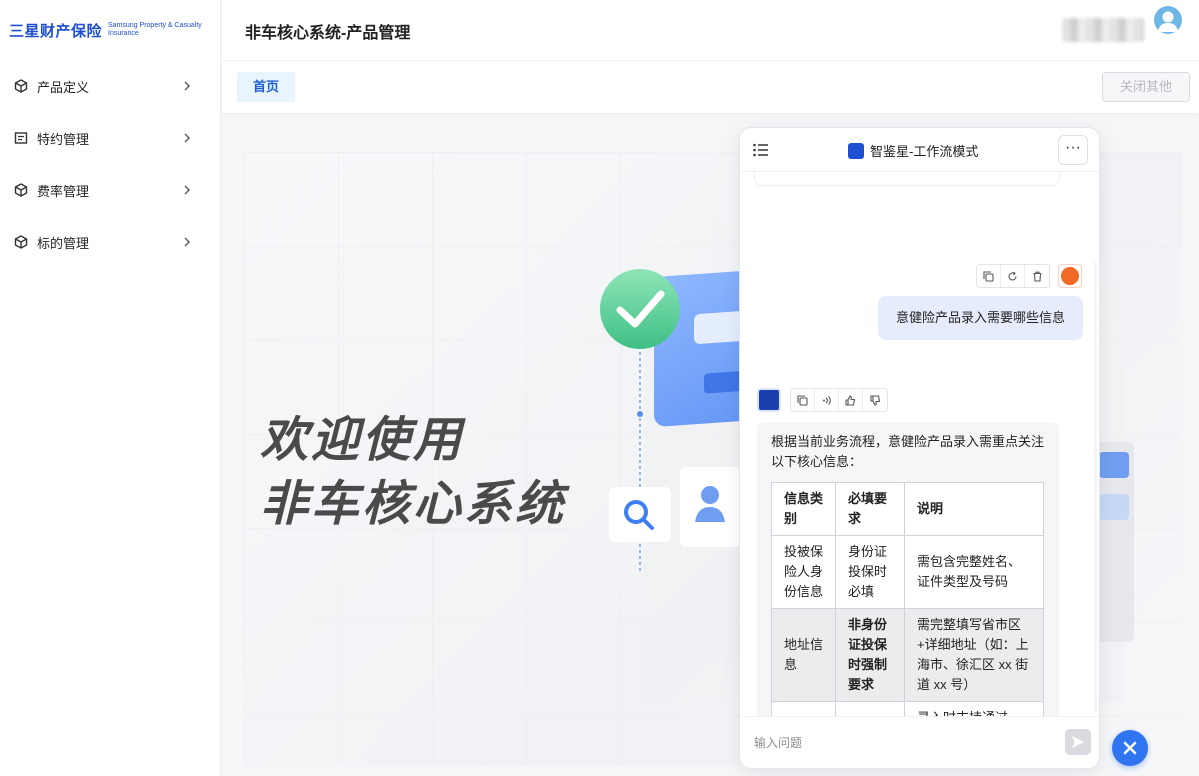 The width and height of the screenshot is (1199, 776). I want to click on user-message-bubble: 意健险产品录入需要哪些信息, so click(980, 318).